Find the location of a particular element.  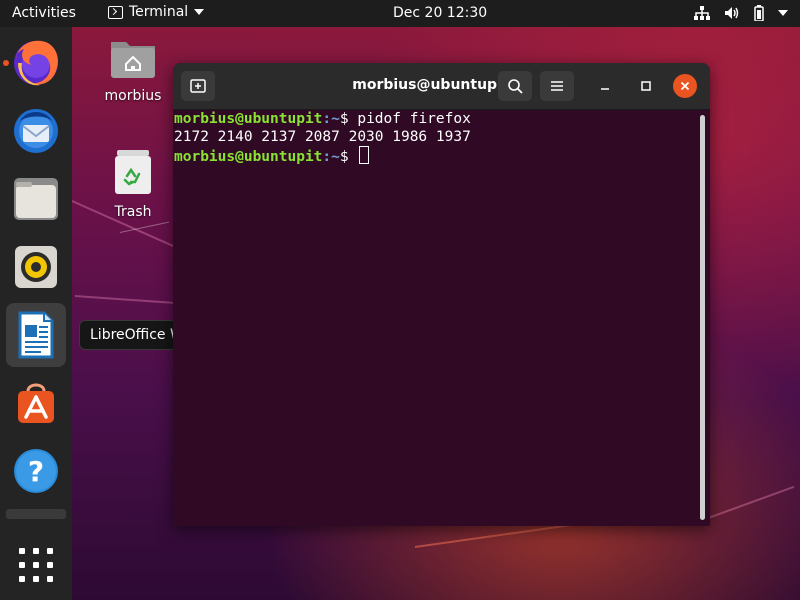

dock: ? is located at coordinates (36, 313).